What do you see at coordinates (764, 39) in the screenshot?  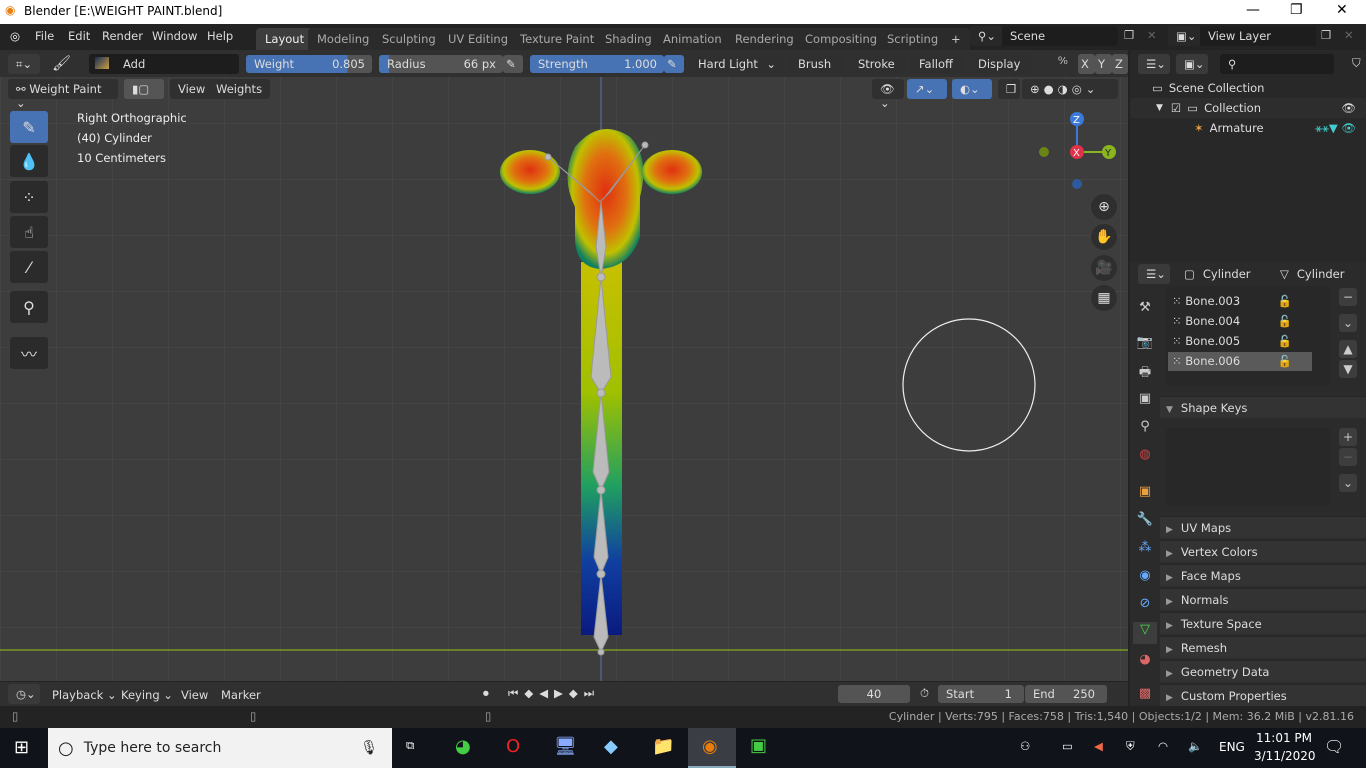 I see `tab-rendering: Rendering` at bounding box center [764, 39].